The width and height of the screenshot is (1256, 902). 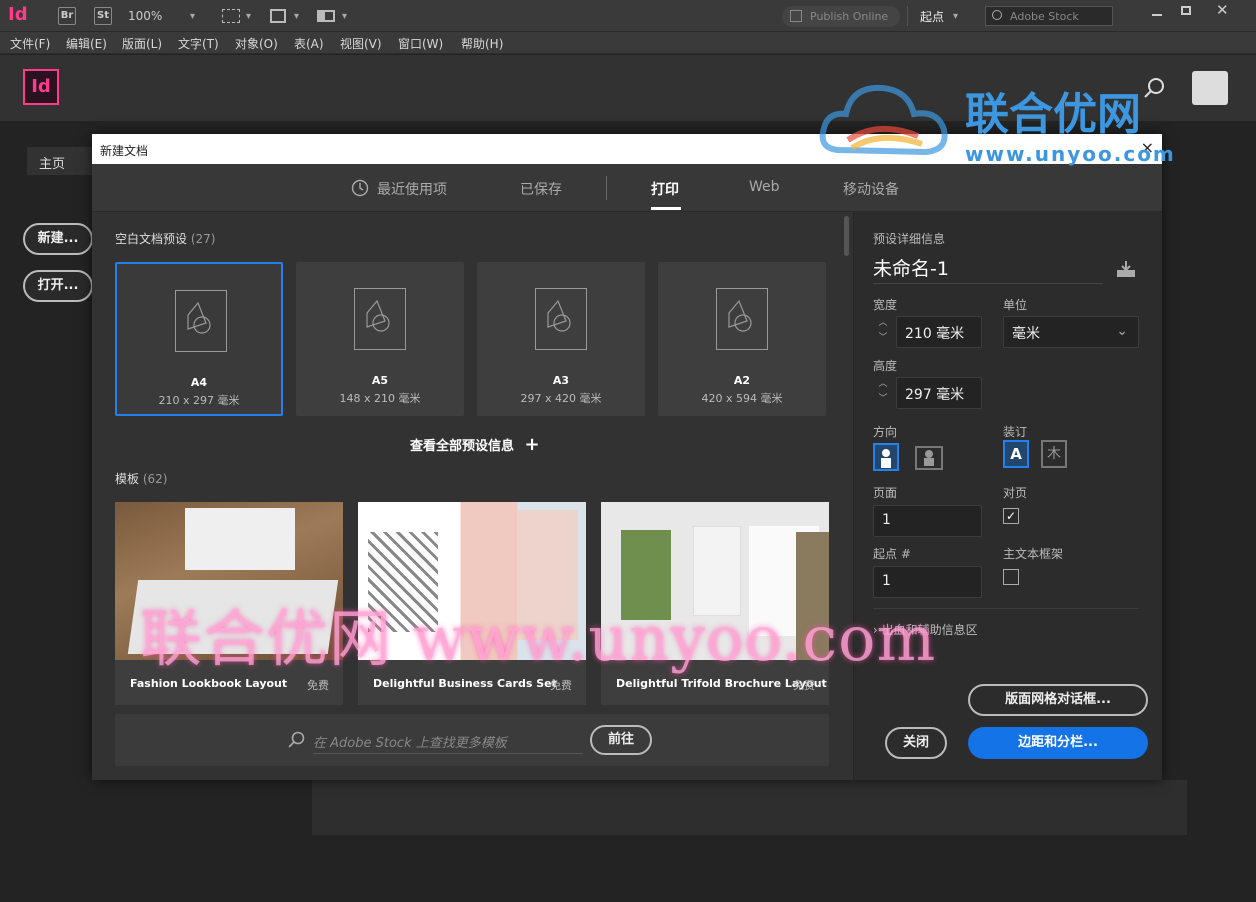 I want to click on tab-recent: 最近使用项, so click(x=412, y=189).